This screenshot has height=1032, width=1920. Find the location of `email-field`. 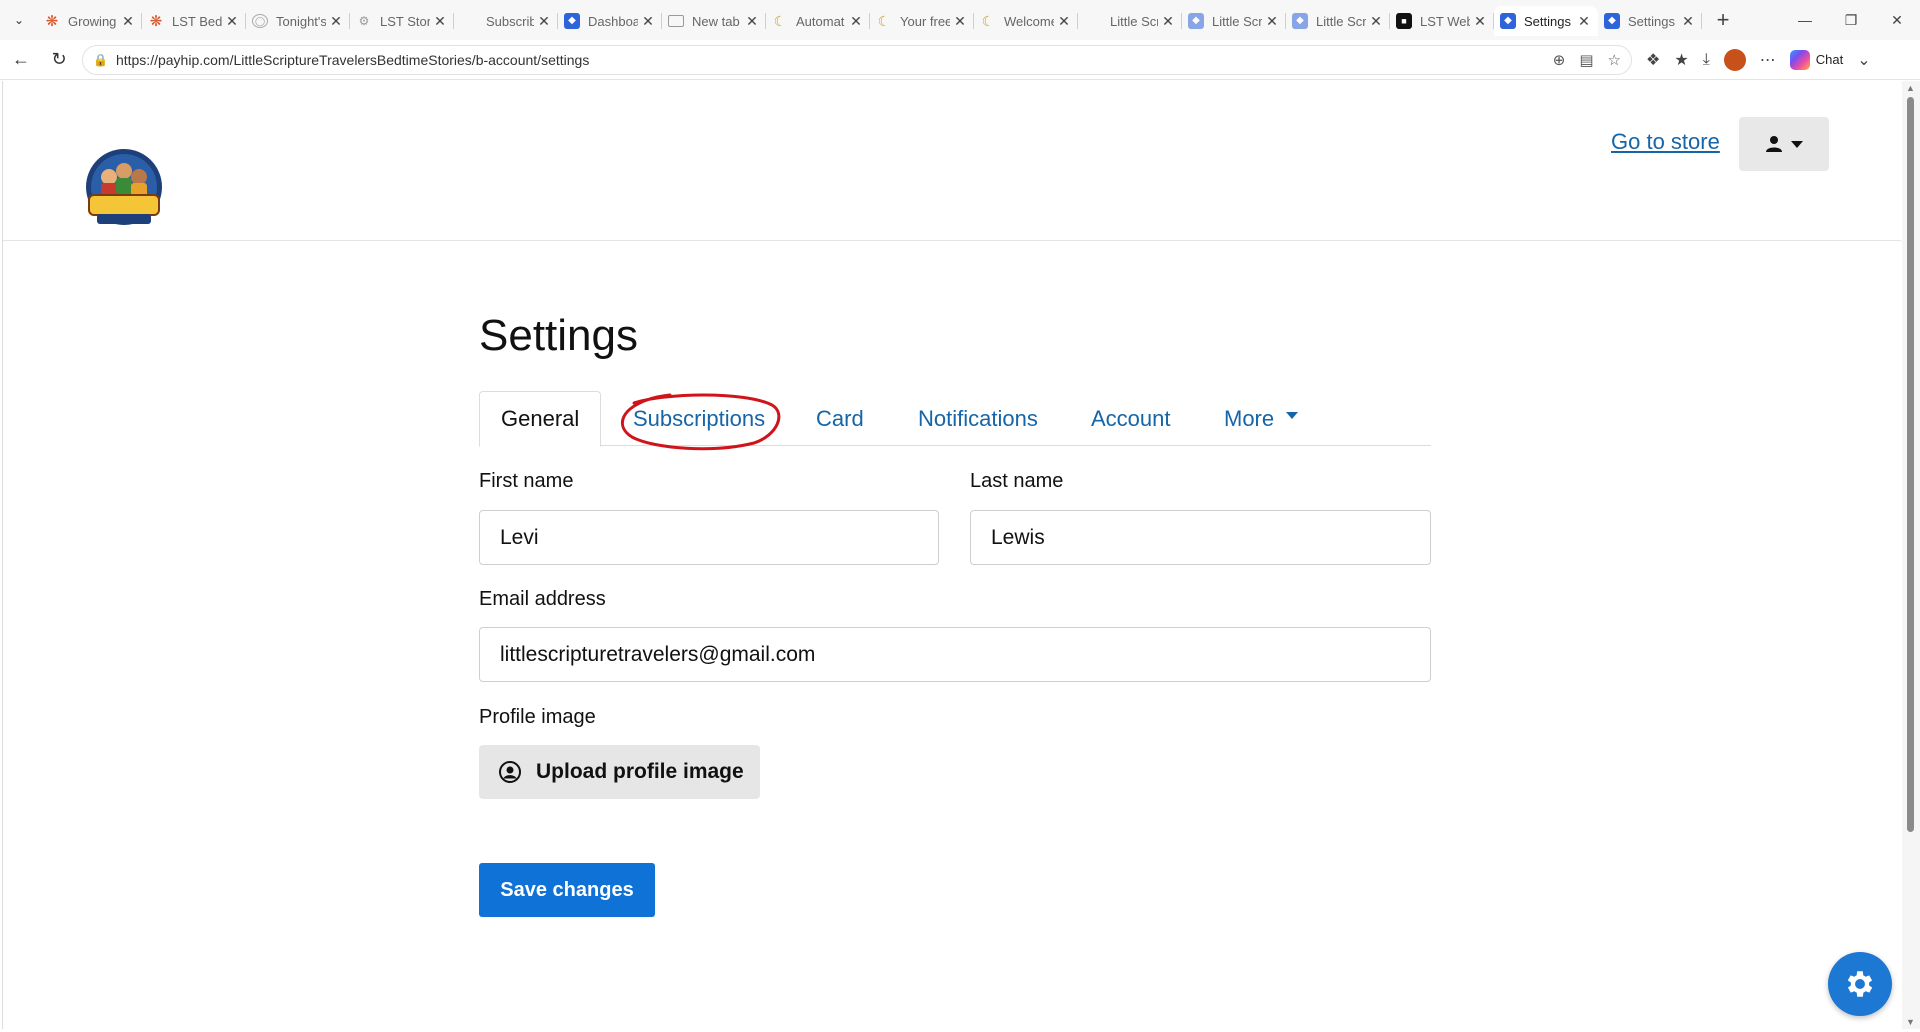

email-field is located at coordinates (955, 654).